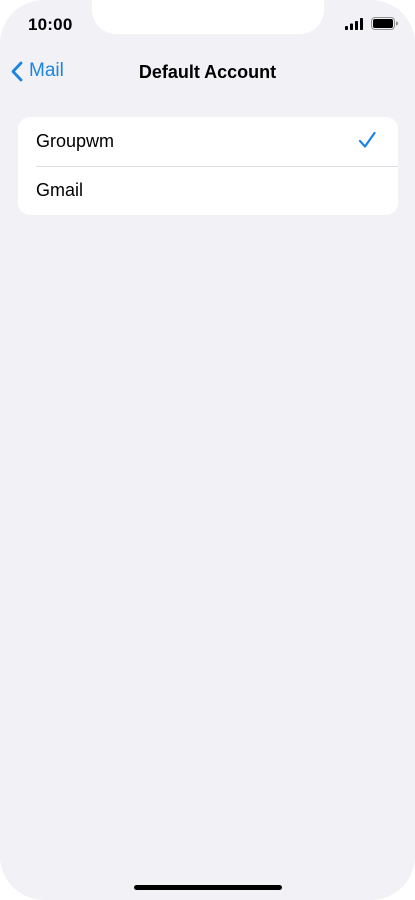 This screenshot has height=900, width=415. I want to click on cellular-signal-icon, so click(354, 23).